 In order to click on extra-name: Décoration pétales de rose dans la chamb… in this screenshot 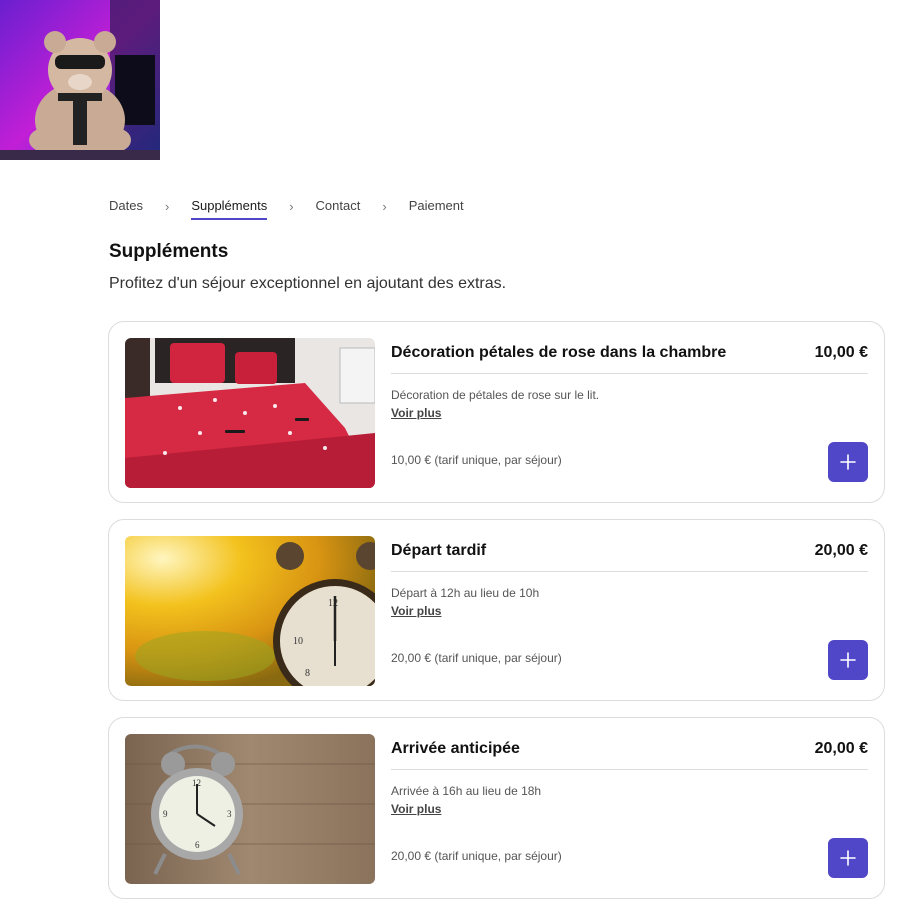, I will do `click(559, 352)`.